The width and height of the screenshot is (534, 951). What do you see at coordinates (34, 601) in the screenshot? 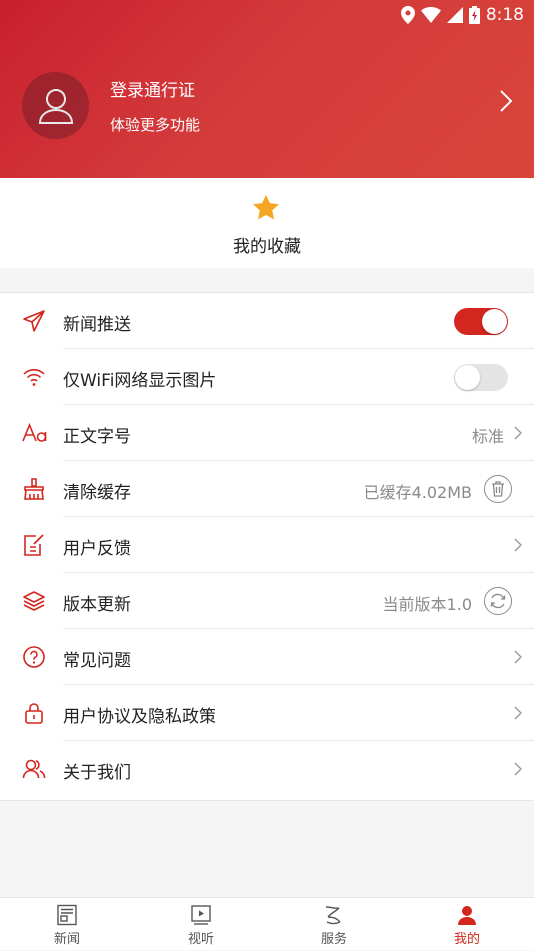
I see `layers-icon` at bounding box center [34, 601].